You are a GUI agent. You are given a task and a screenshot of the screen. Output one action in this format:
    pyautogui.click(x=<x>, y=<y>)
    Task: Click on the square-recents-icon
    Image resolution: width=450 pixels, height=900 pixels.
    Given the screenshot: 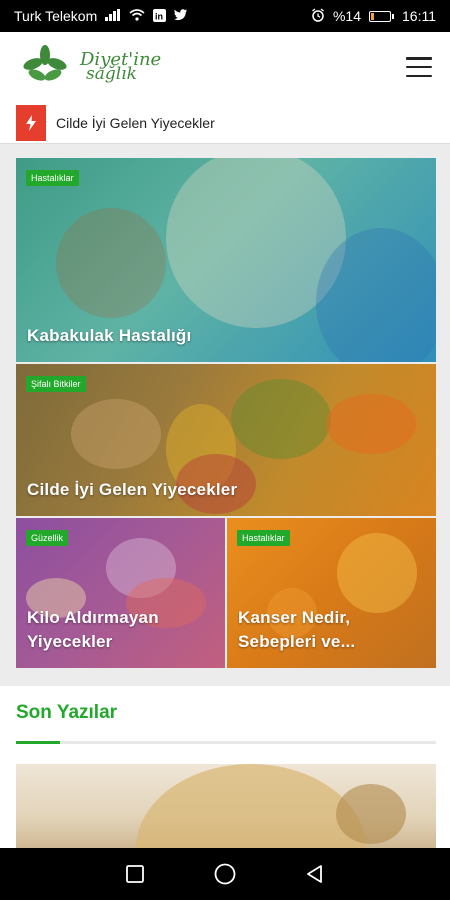 What is the action you would take?
    pyautogui.click(x=135, y=874)
    